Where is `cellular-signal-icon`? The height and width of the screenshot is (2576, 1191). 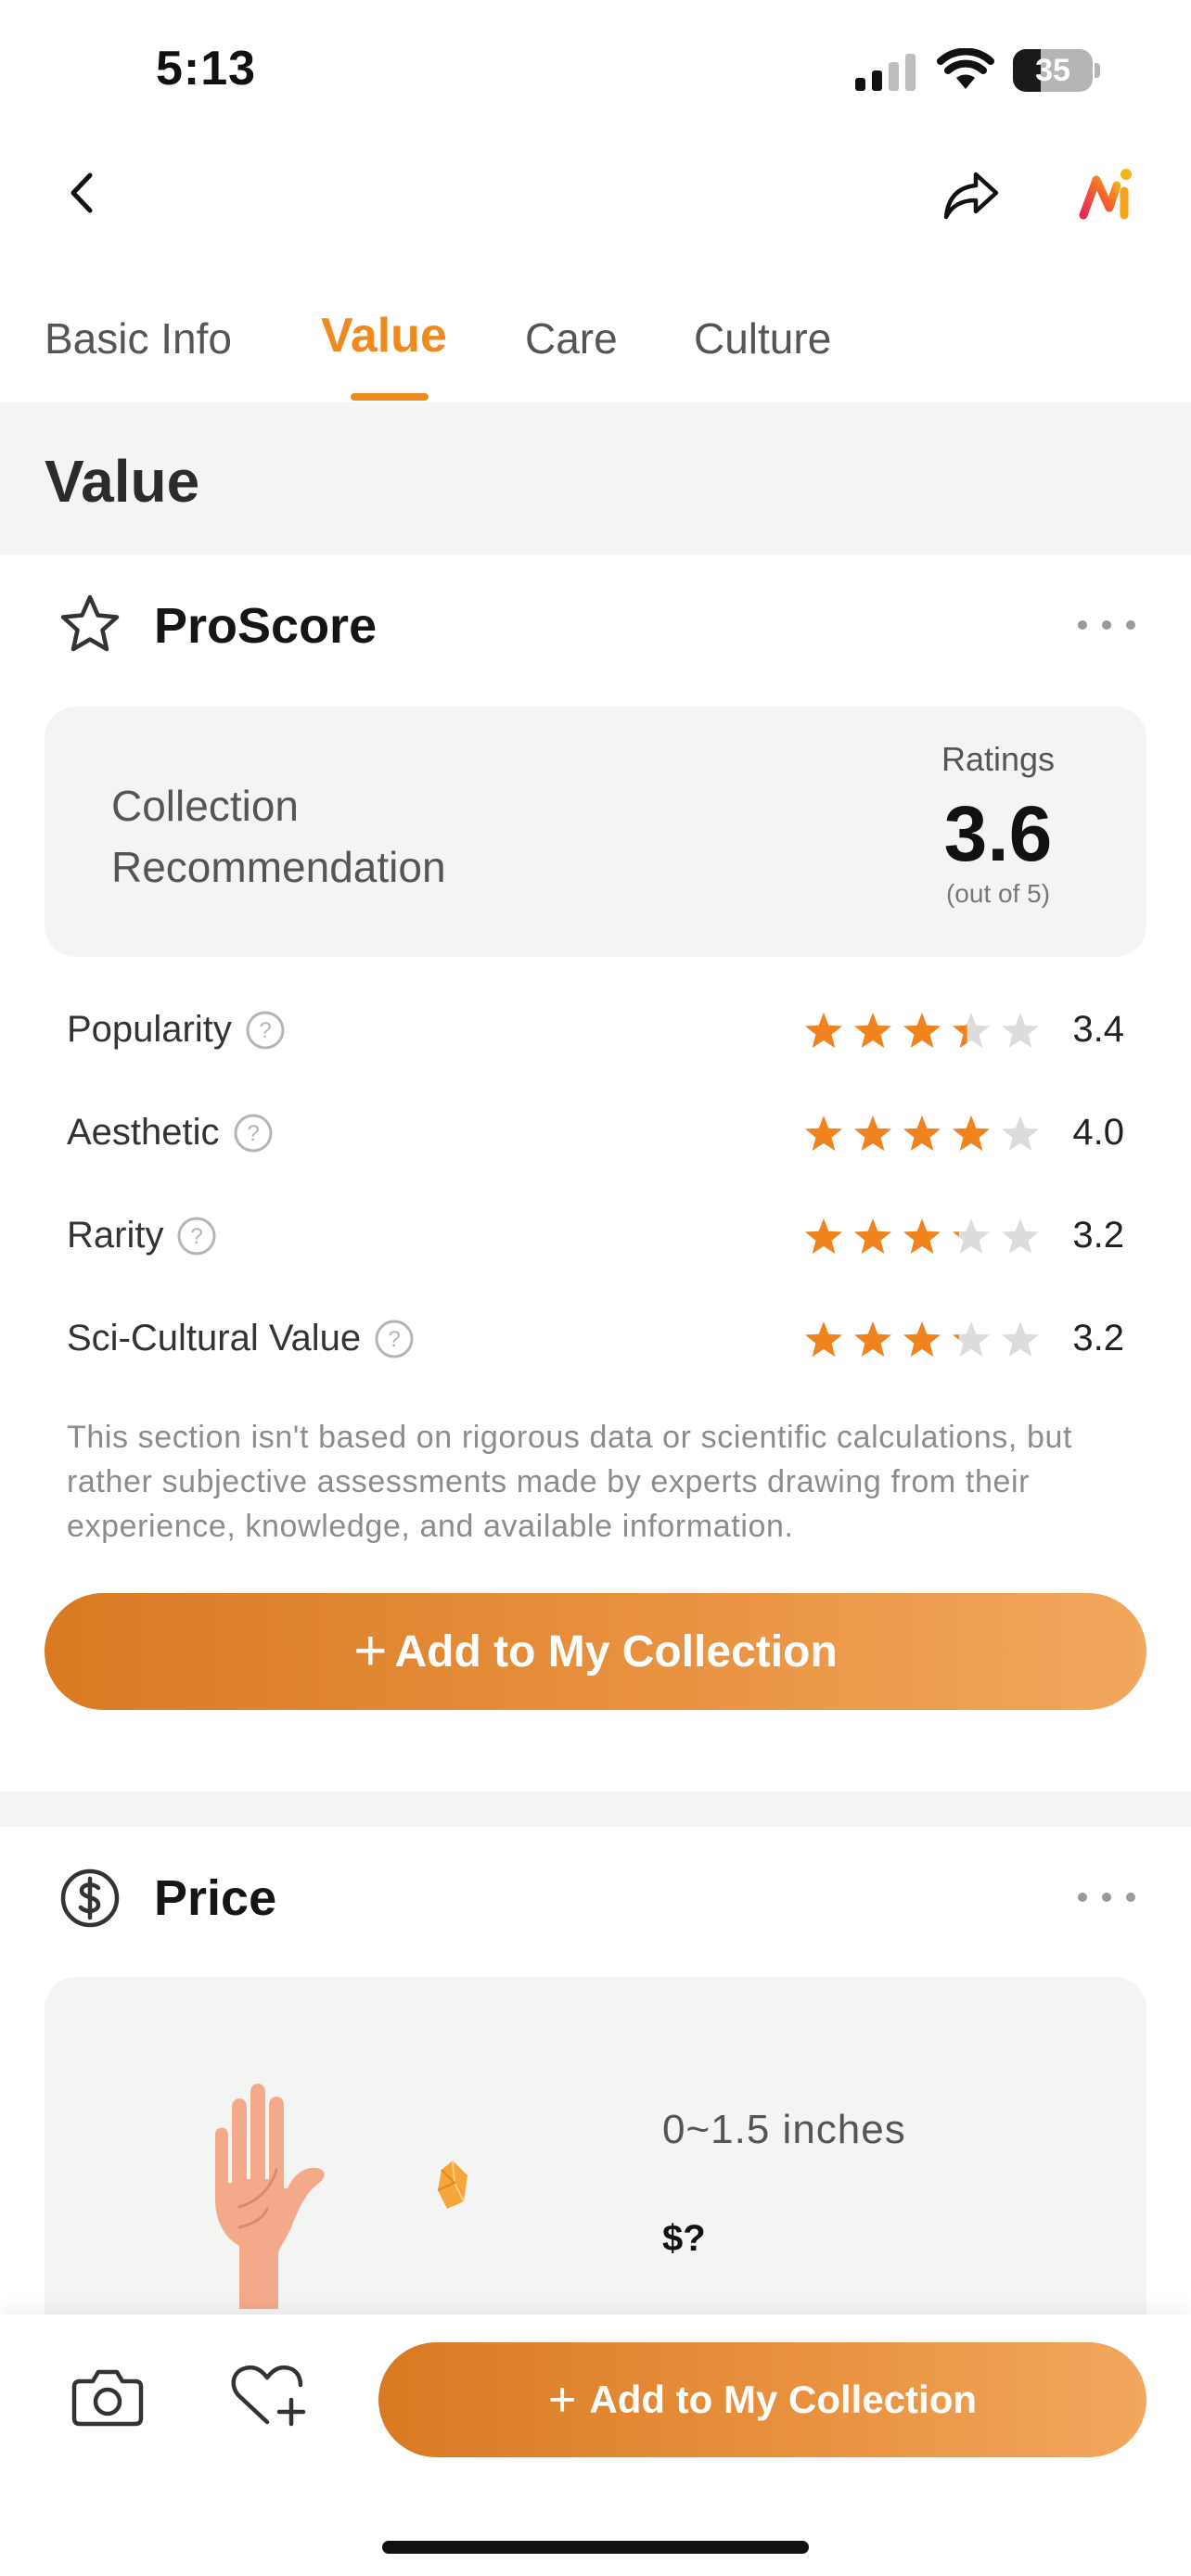 cellular-signal-icon is located at coordinates (885, 72).